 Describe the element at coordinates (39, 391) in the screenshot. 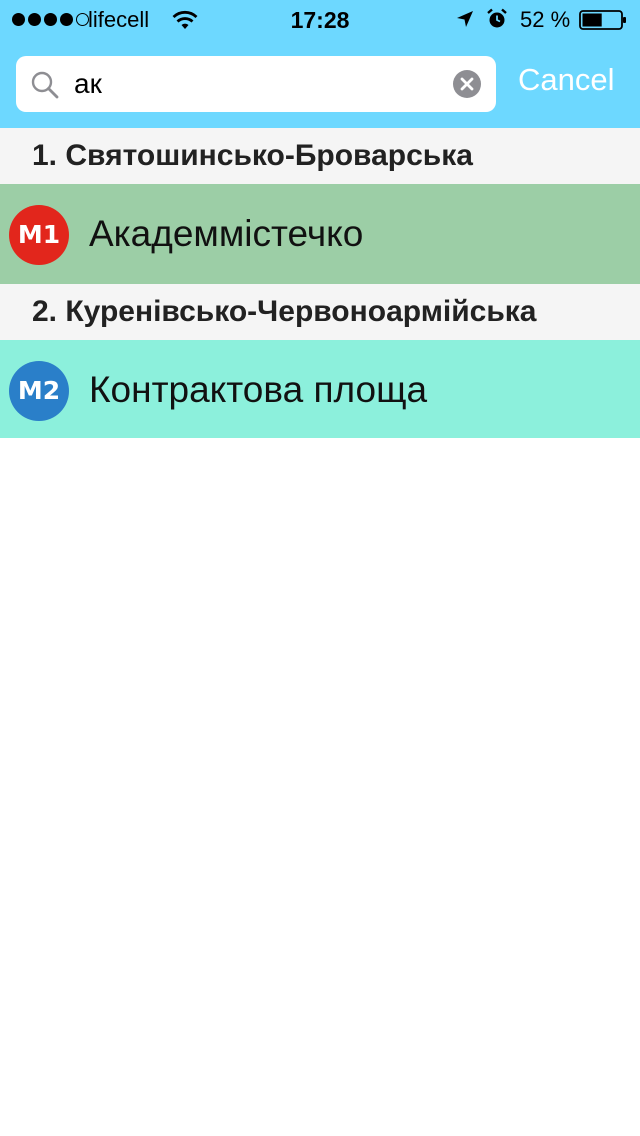

I see `line-m2-badge: M2` at that location.